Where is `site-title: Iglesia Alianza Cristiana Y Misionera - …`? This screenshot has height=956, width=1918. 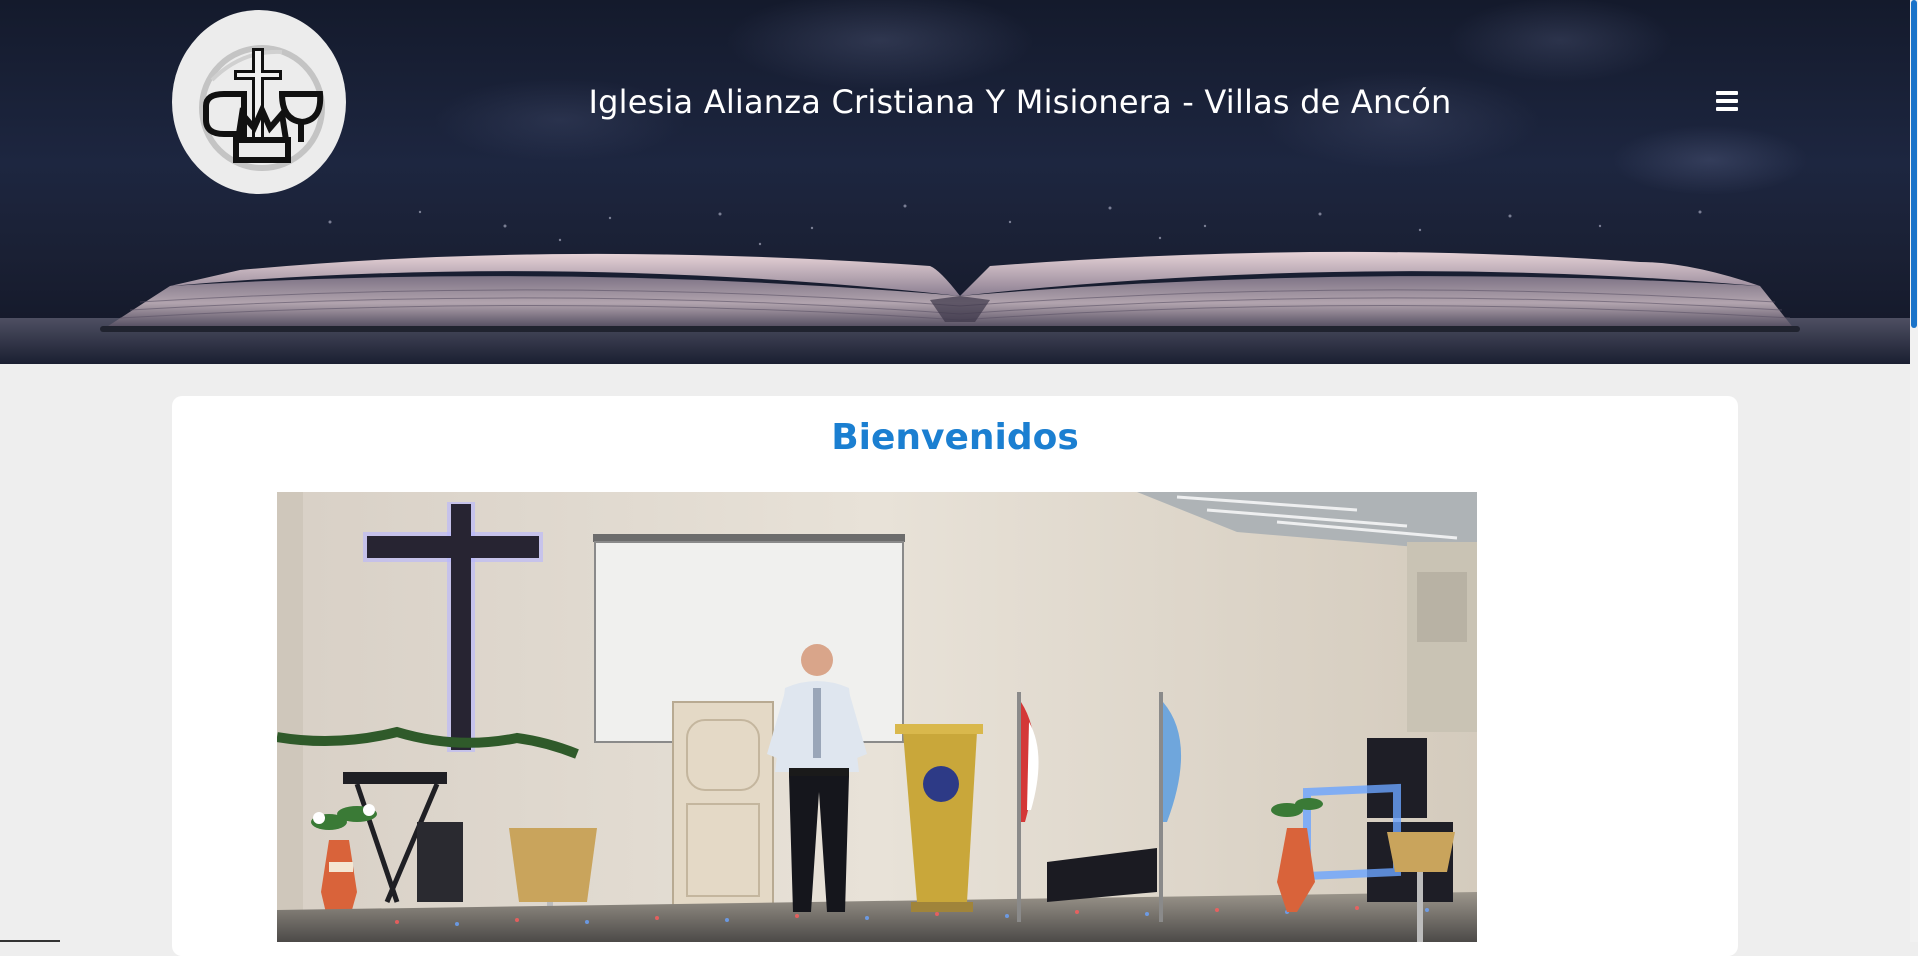
site-title: Iglesia Alianza Cristiana Y Misionera - … is located at coordinates (1020, 102).